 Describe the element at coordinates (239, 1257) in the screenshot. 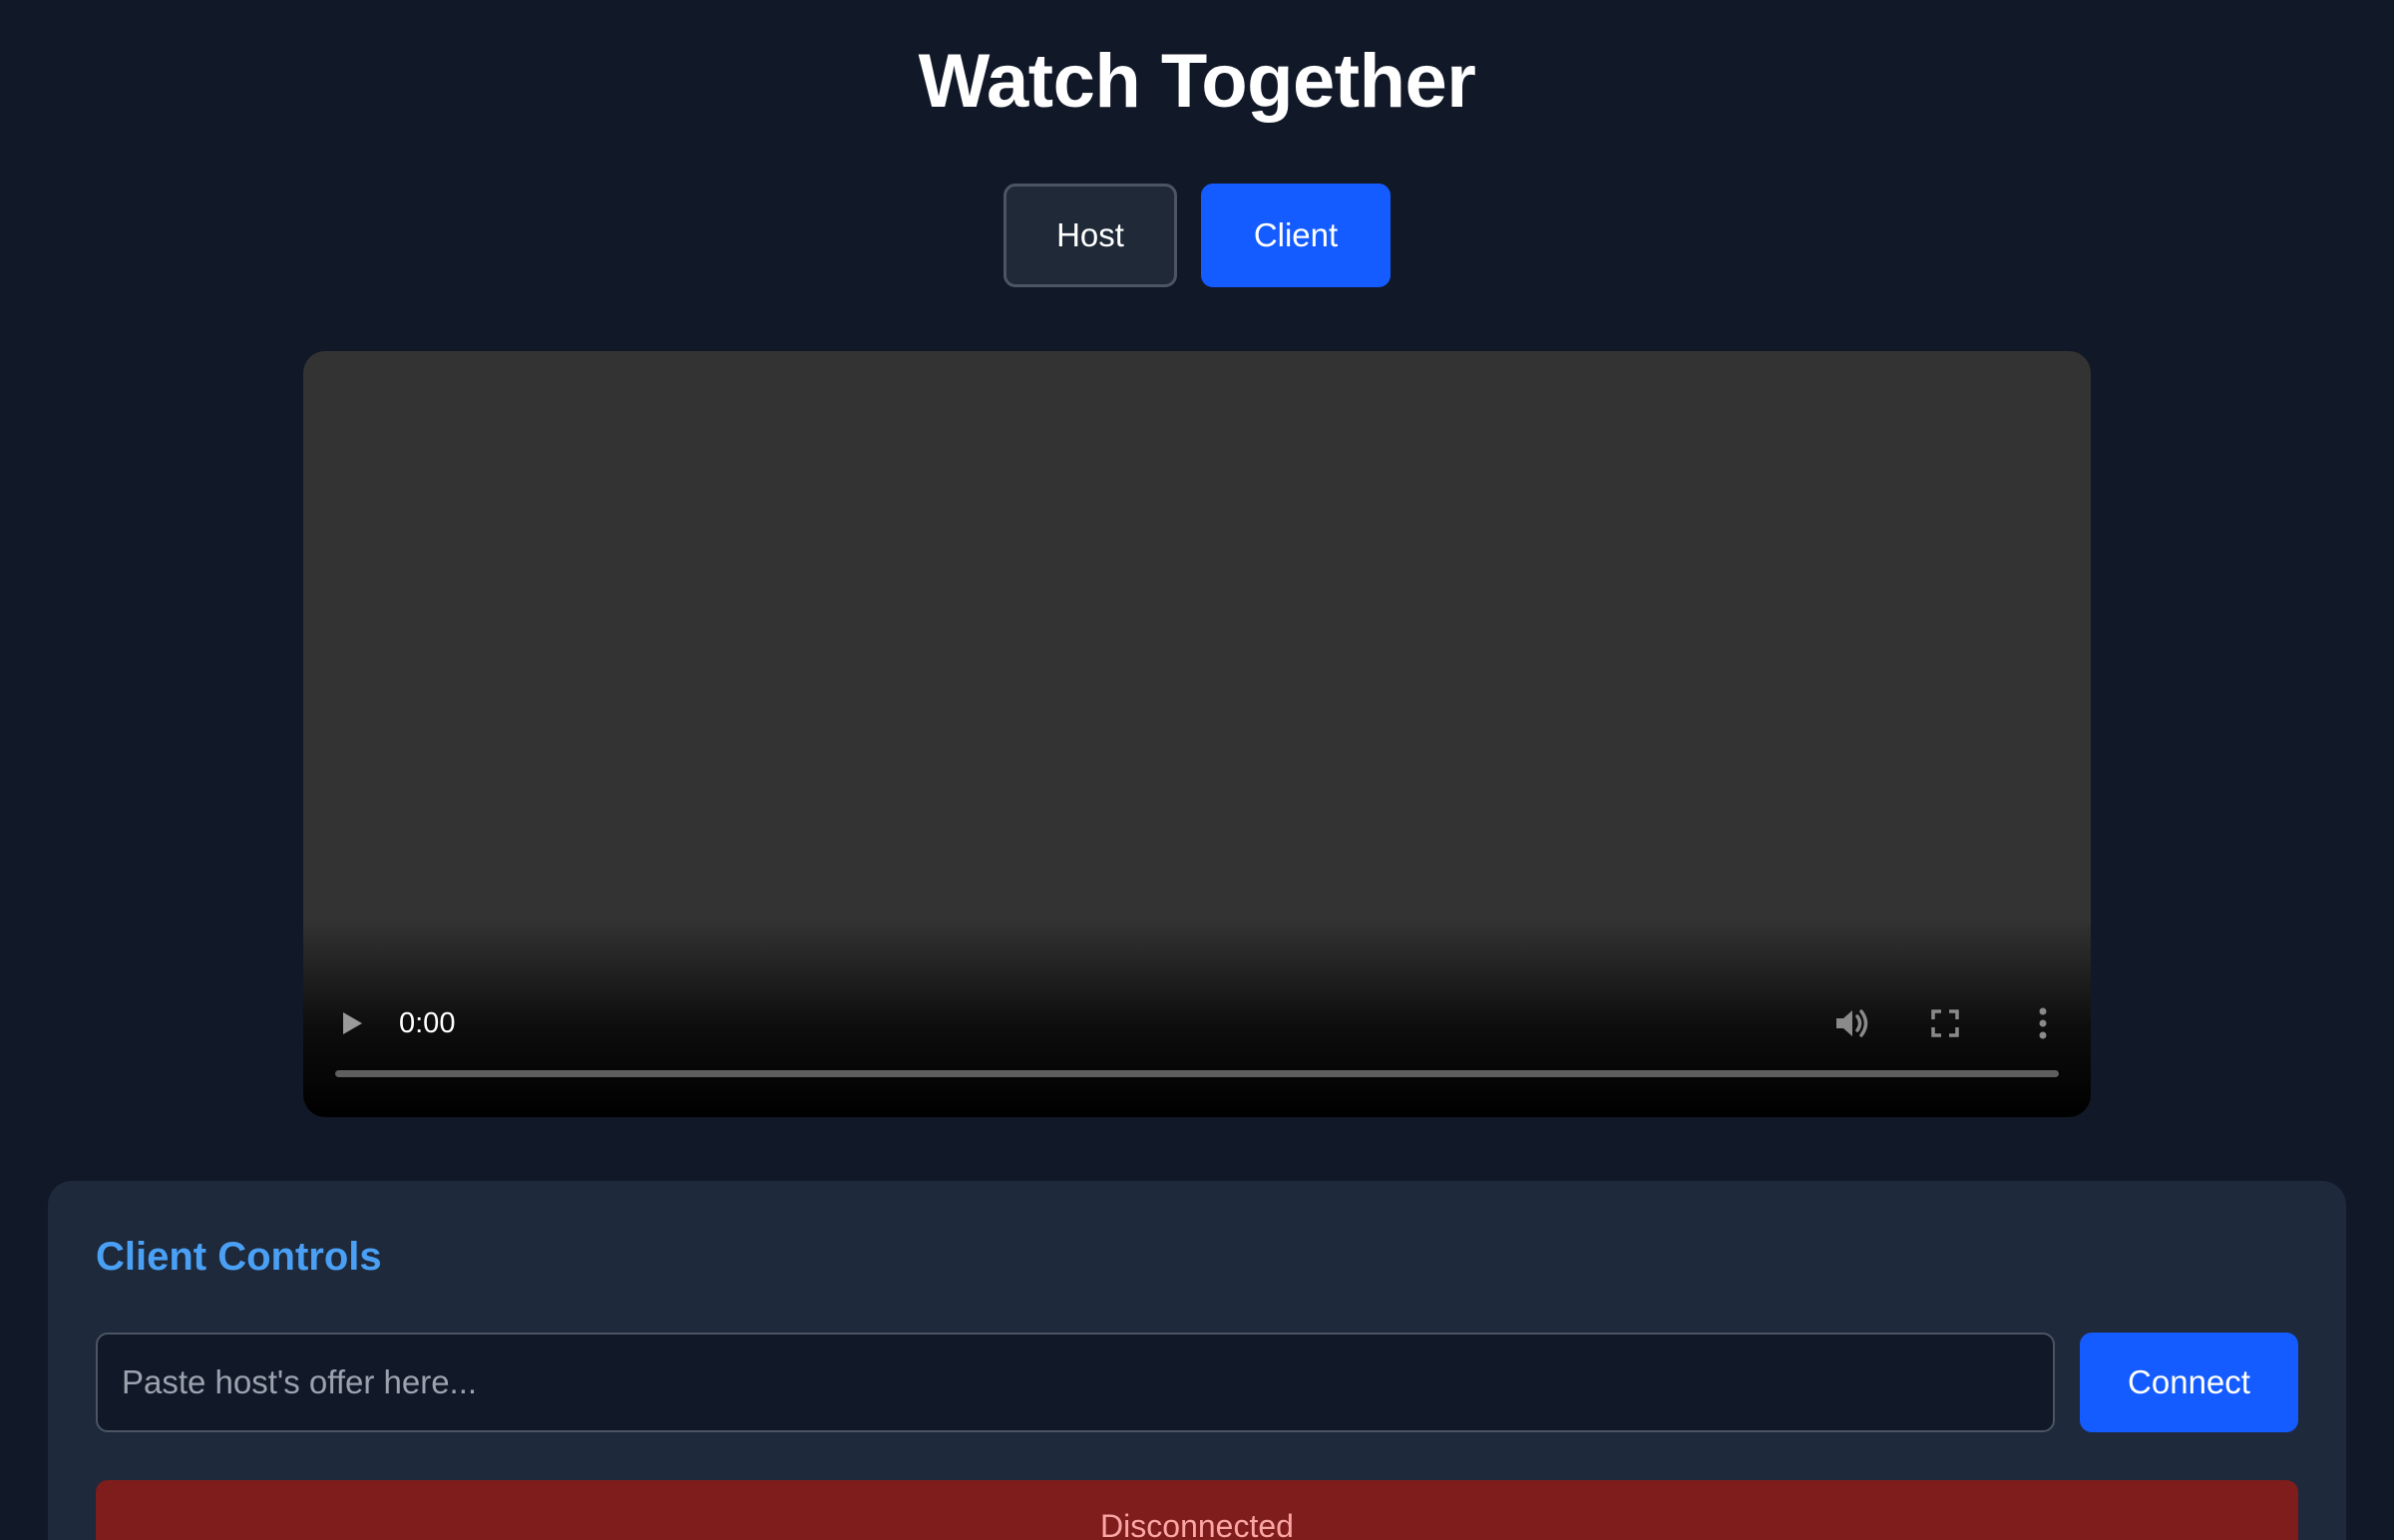

I see `client-controls-heading: Client Controls` at that location.